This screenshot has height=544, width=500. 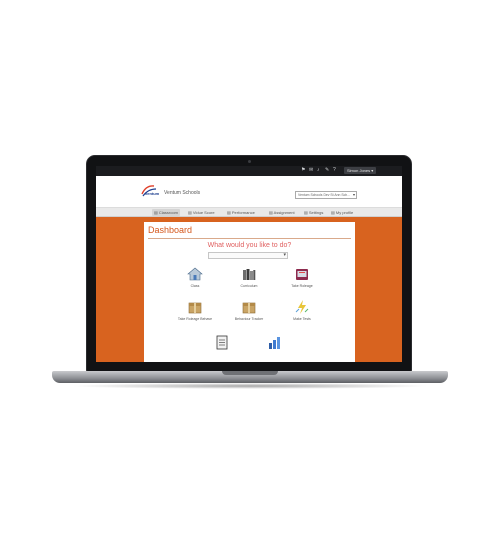 I want to click on nav-item-performance: ▤ Performance, so click(x=241, y=212).